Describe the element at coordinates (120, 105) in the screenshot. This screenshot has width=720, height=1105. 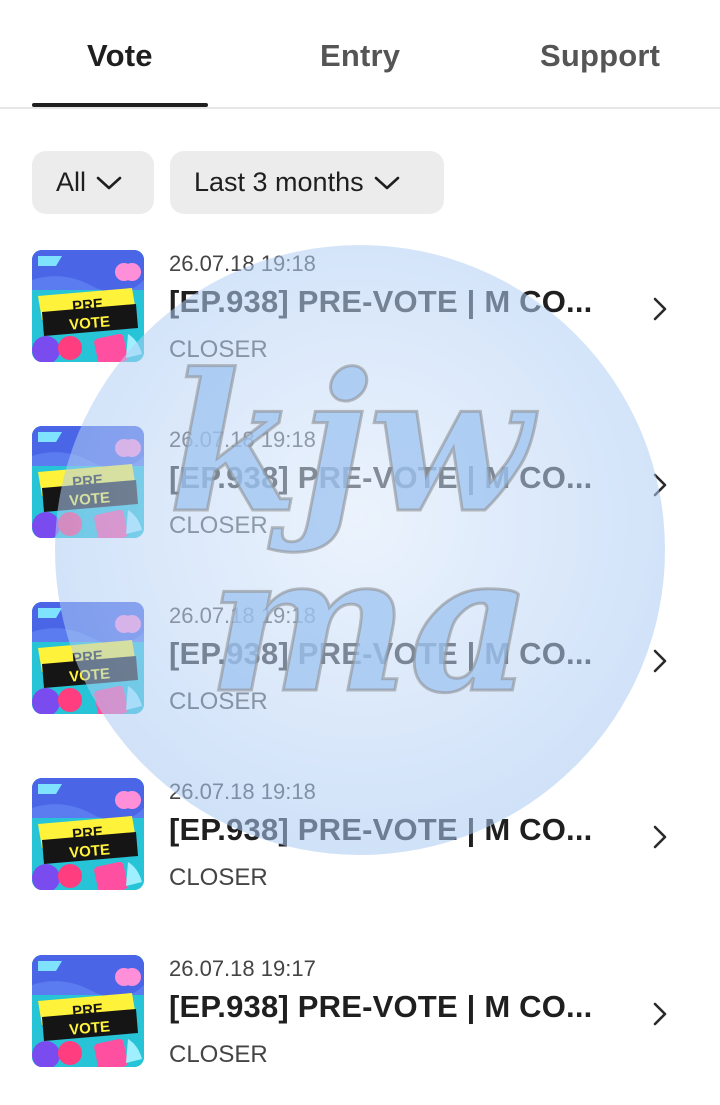
I see `active-tab-indicator` at that location.